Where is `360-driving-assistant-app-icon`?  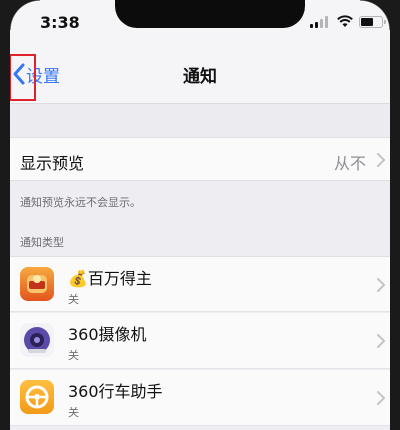 360-driving-assistant-app-icon is located at coordinates (37, 397).